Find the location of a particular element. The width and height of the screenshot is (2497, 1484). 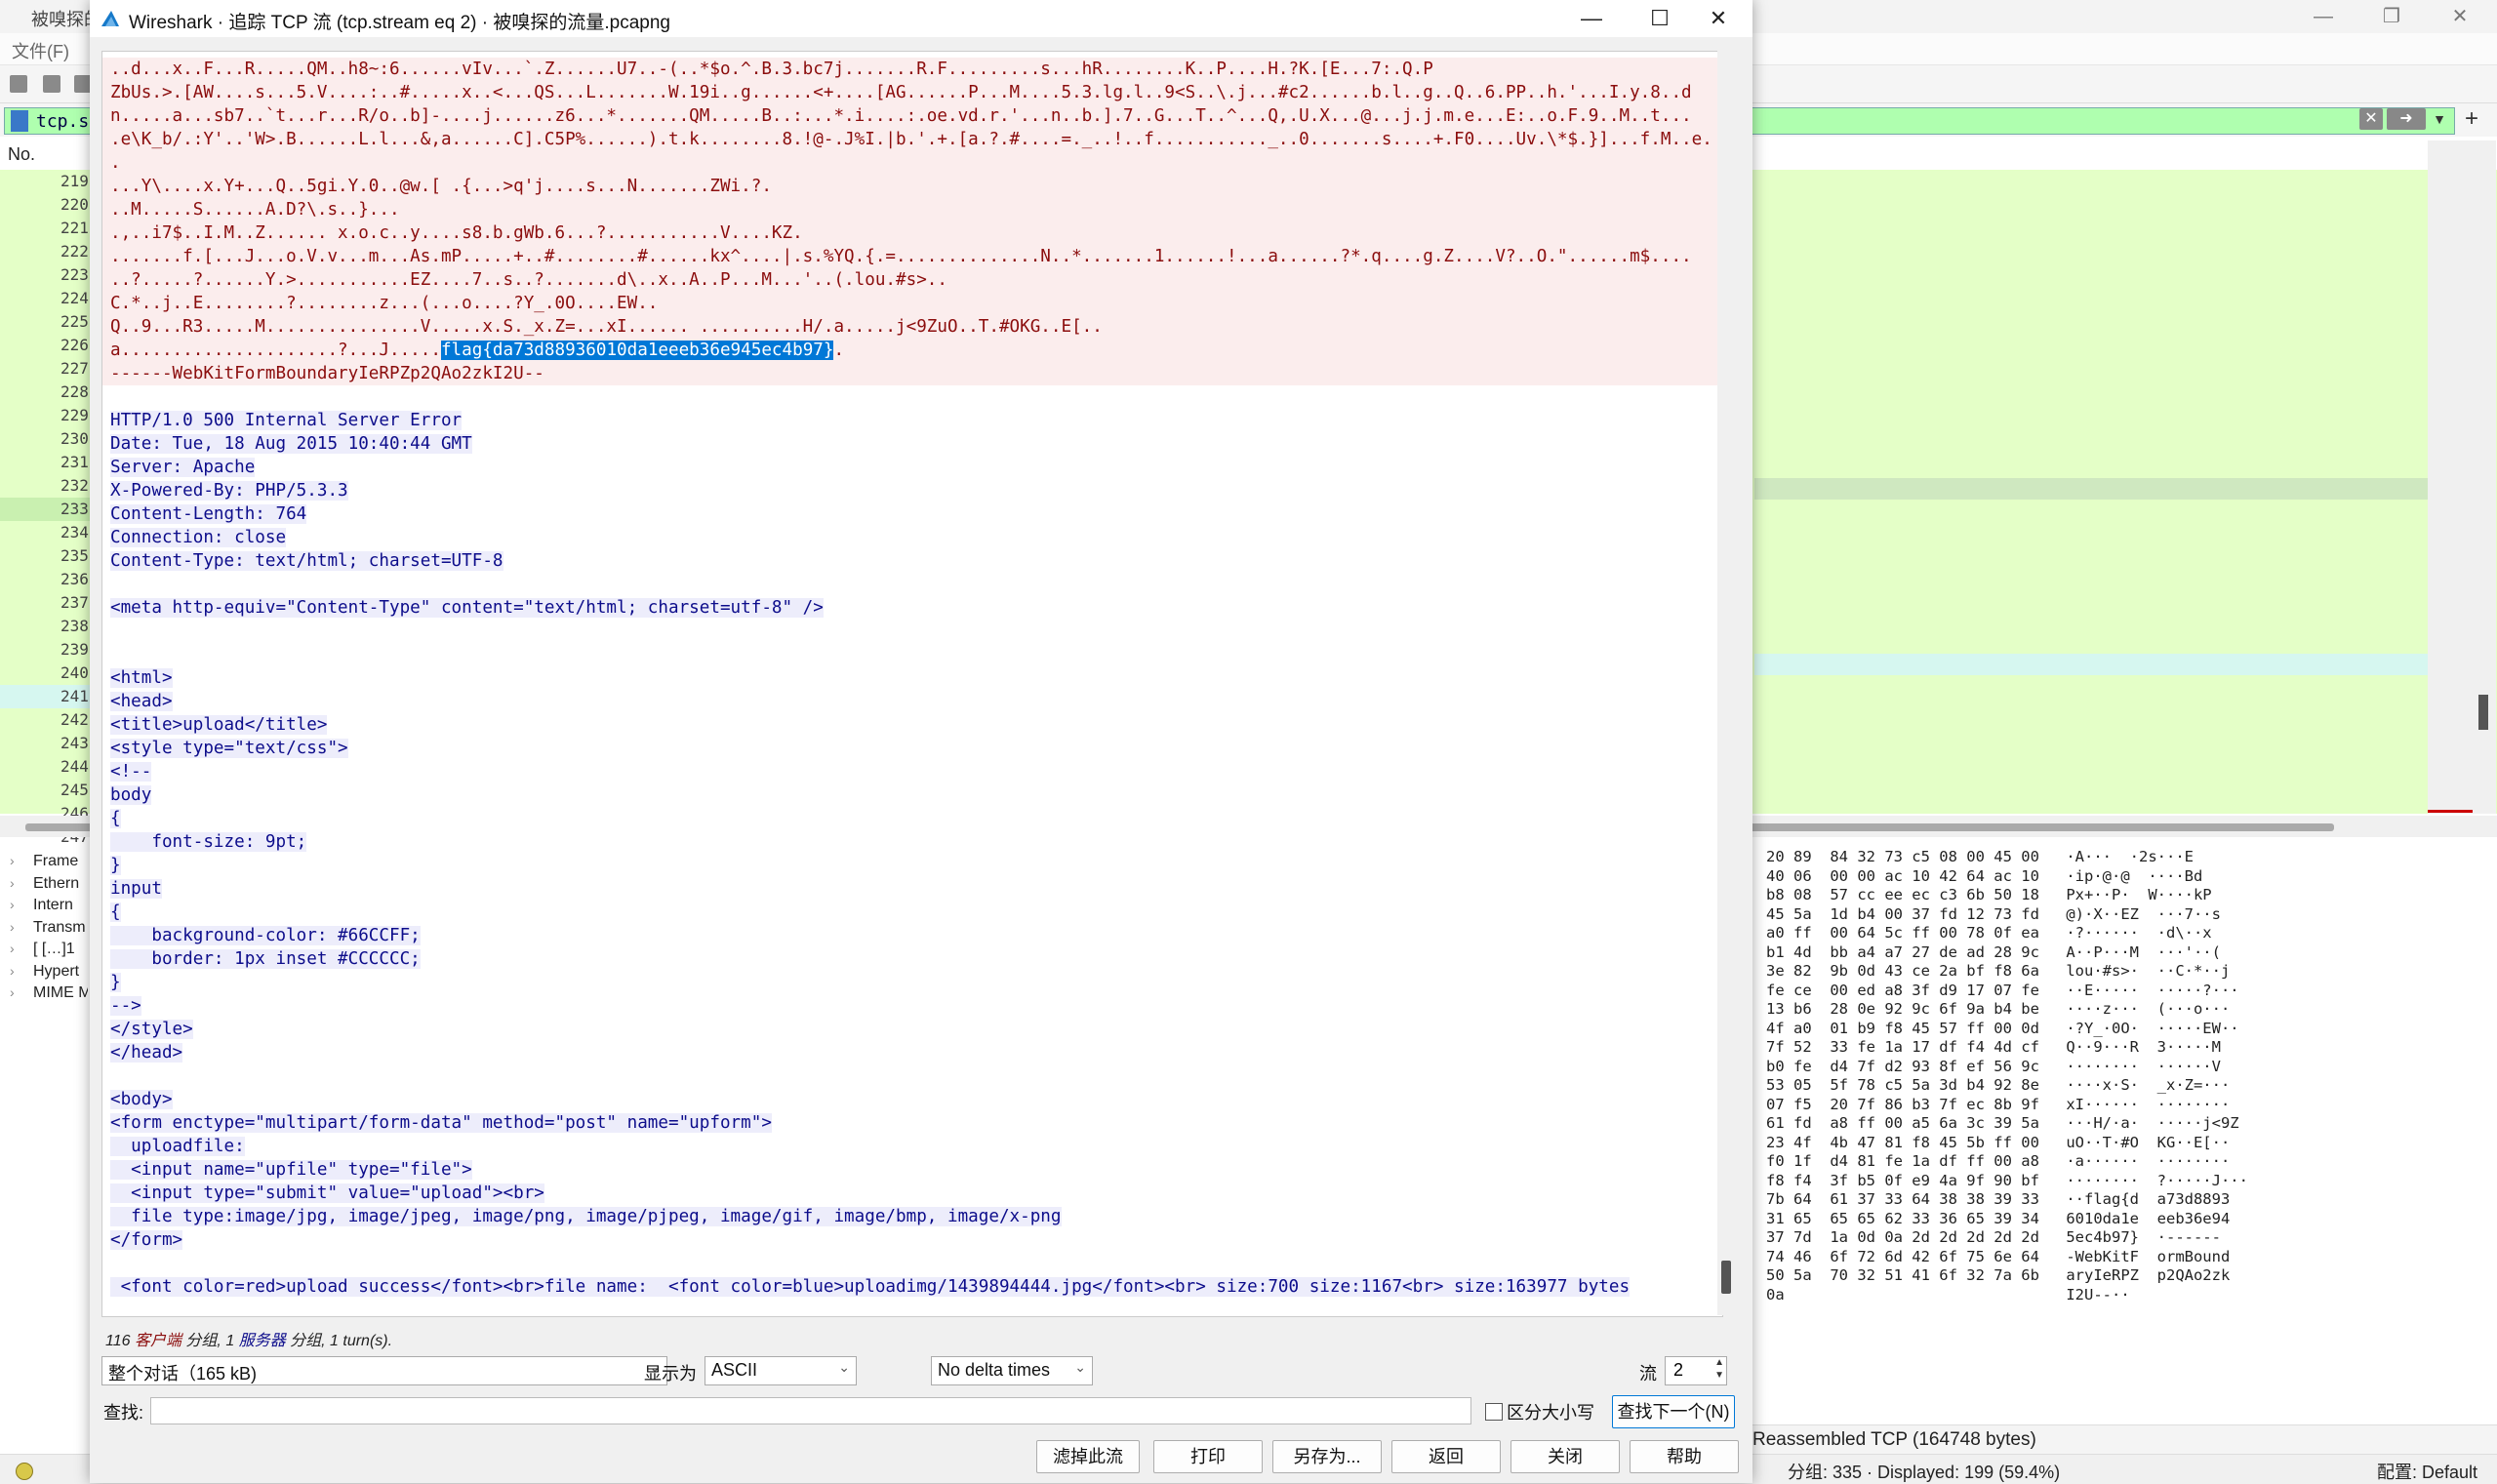

print-button: 打印 is located at coordinates (1208, 1456).